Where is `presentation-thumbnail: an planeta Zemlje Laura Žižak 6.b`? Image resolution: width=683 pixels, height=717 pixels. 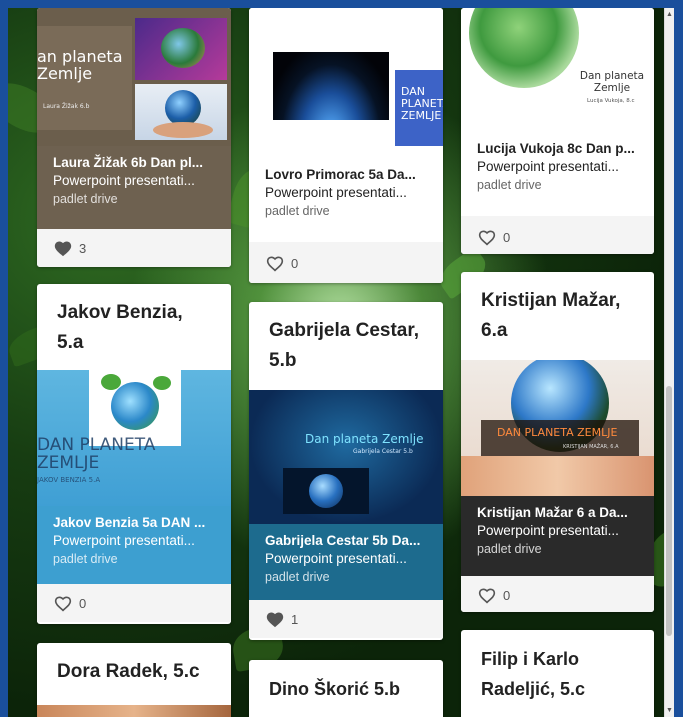 presentation-thumbnail: an planeta Zemlje Laura Žižak 6.b is located at coordinates (134, 77).